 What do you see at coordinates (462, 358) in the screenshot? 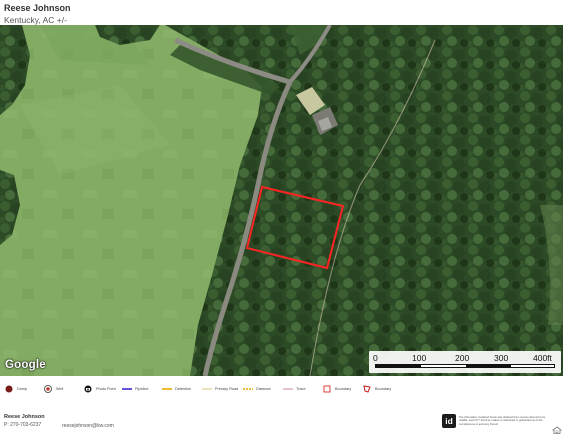
I see `scale-label: 200` at bounding box center [462, 358].